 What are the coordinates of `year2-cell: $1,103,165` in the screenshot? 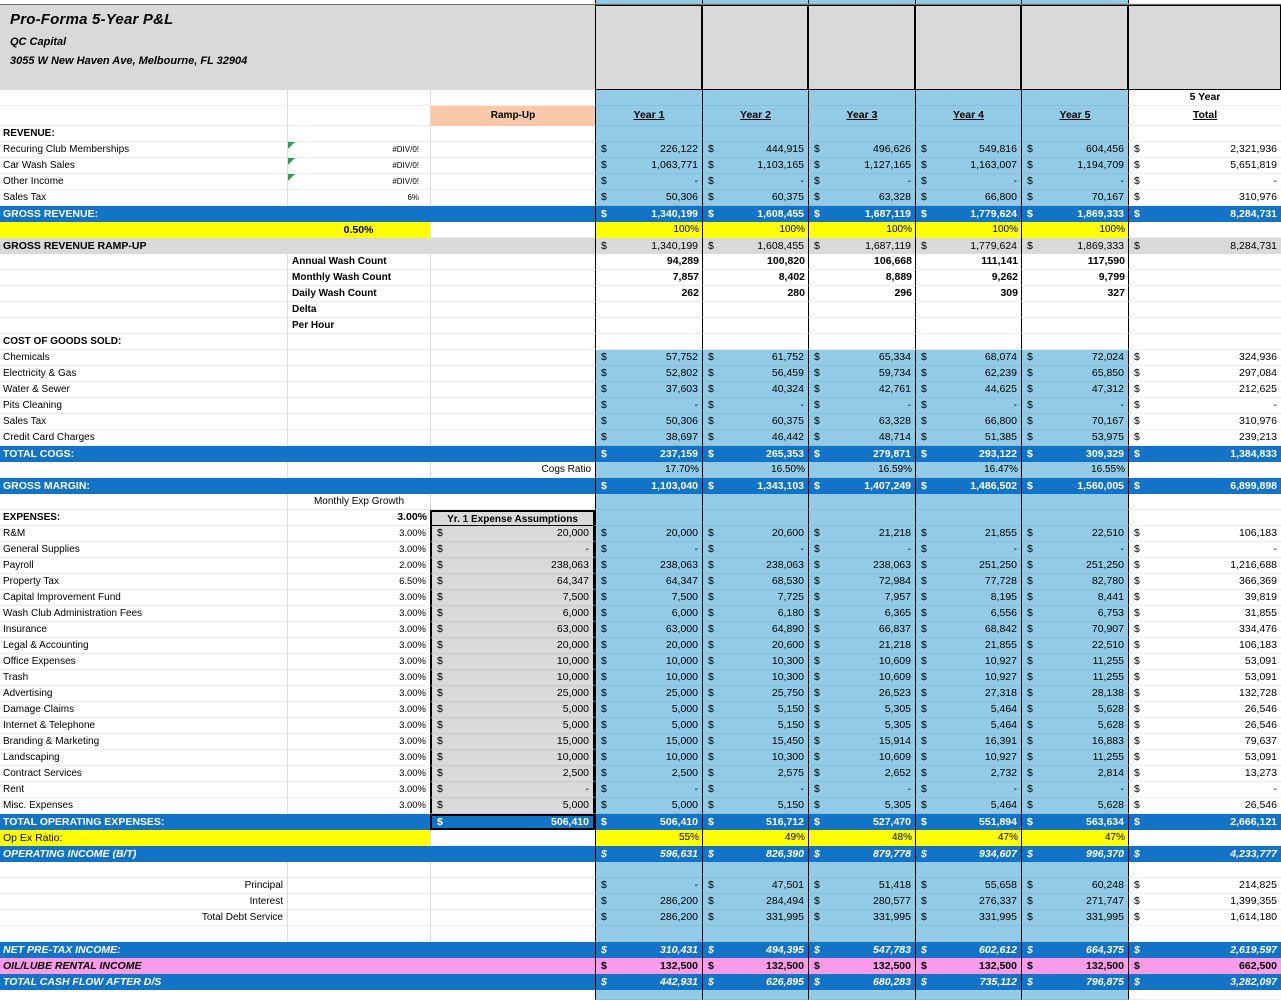 It's located at (755, 166).